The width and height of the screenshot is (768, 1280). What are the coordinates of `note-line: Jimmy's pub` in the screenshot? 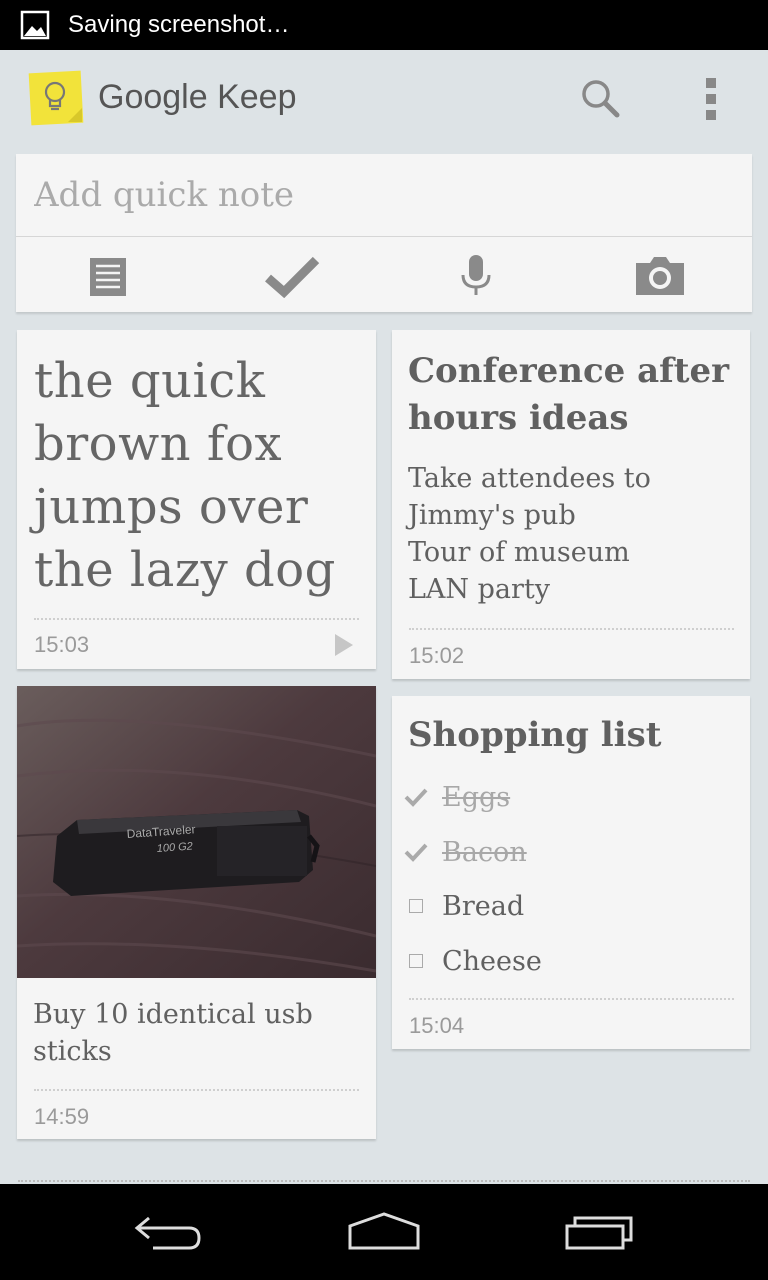 It's located at (492, 515).